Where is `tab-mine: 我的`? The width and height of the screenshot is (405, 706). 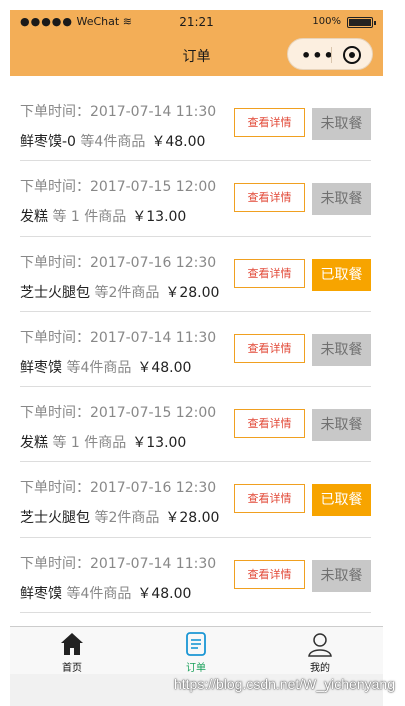 tab-mine: 我的 is located at coordinates (320, 652).